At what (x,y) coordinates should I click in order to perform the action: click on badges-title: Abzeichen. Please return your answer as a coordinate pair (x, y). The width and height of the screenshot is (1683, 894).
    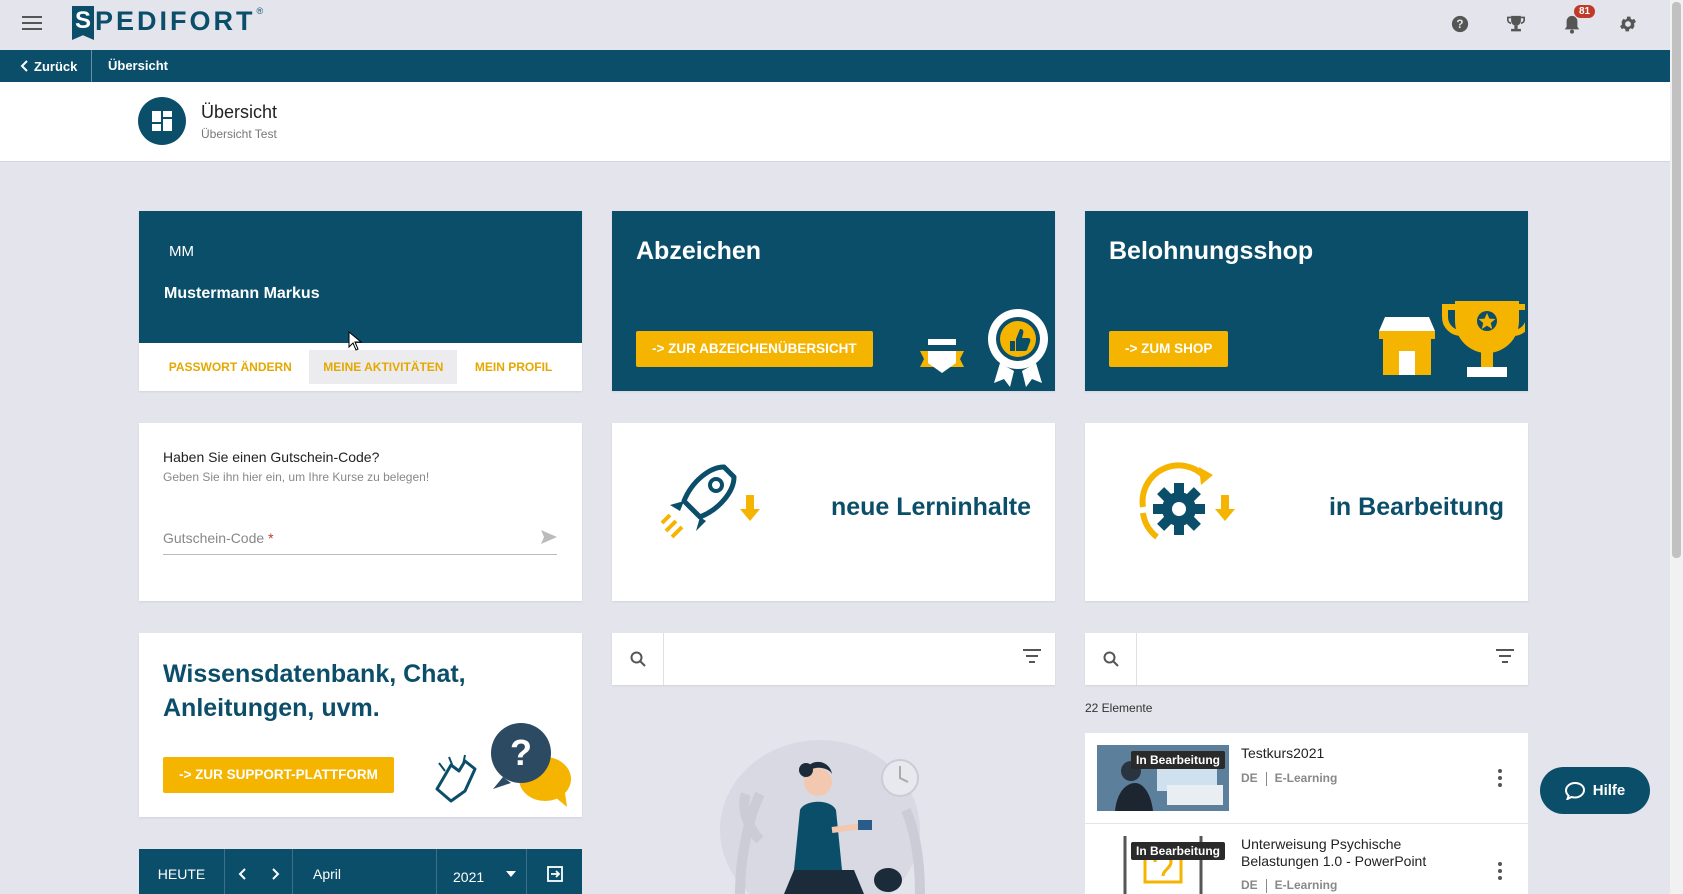
    Looking at the image, I should click on (699, 251).